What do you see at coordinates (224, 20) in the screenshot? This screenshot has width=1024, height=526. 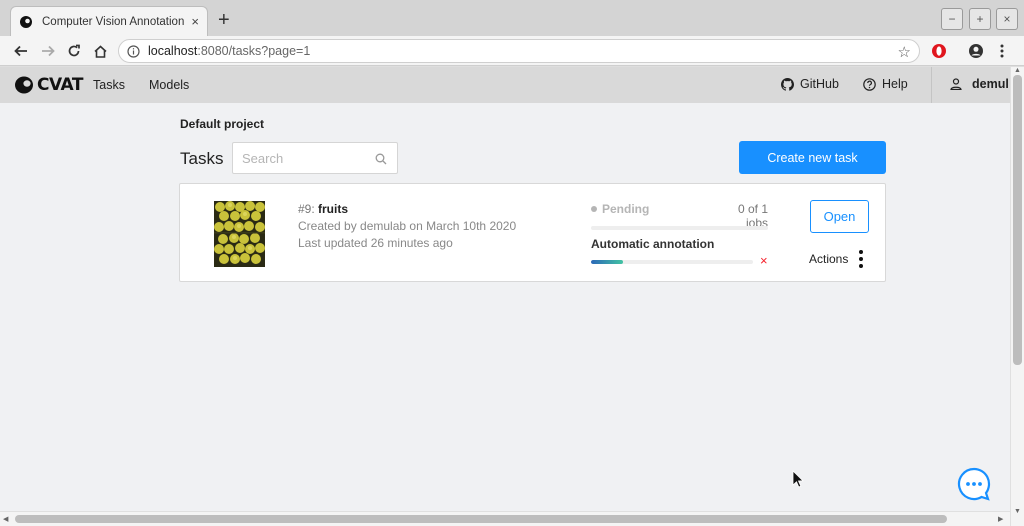 I see `new-tab-button: +` at bounding box center [224, 20].